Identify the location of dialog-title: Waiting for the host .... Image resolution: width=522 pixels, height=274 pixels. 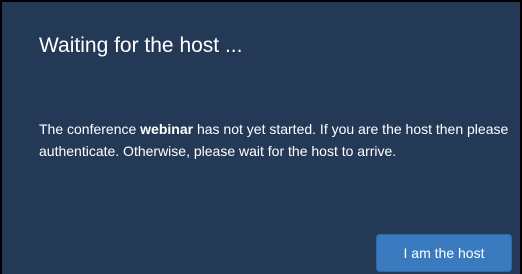
(141, 45).